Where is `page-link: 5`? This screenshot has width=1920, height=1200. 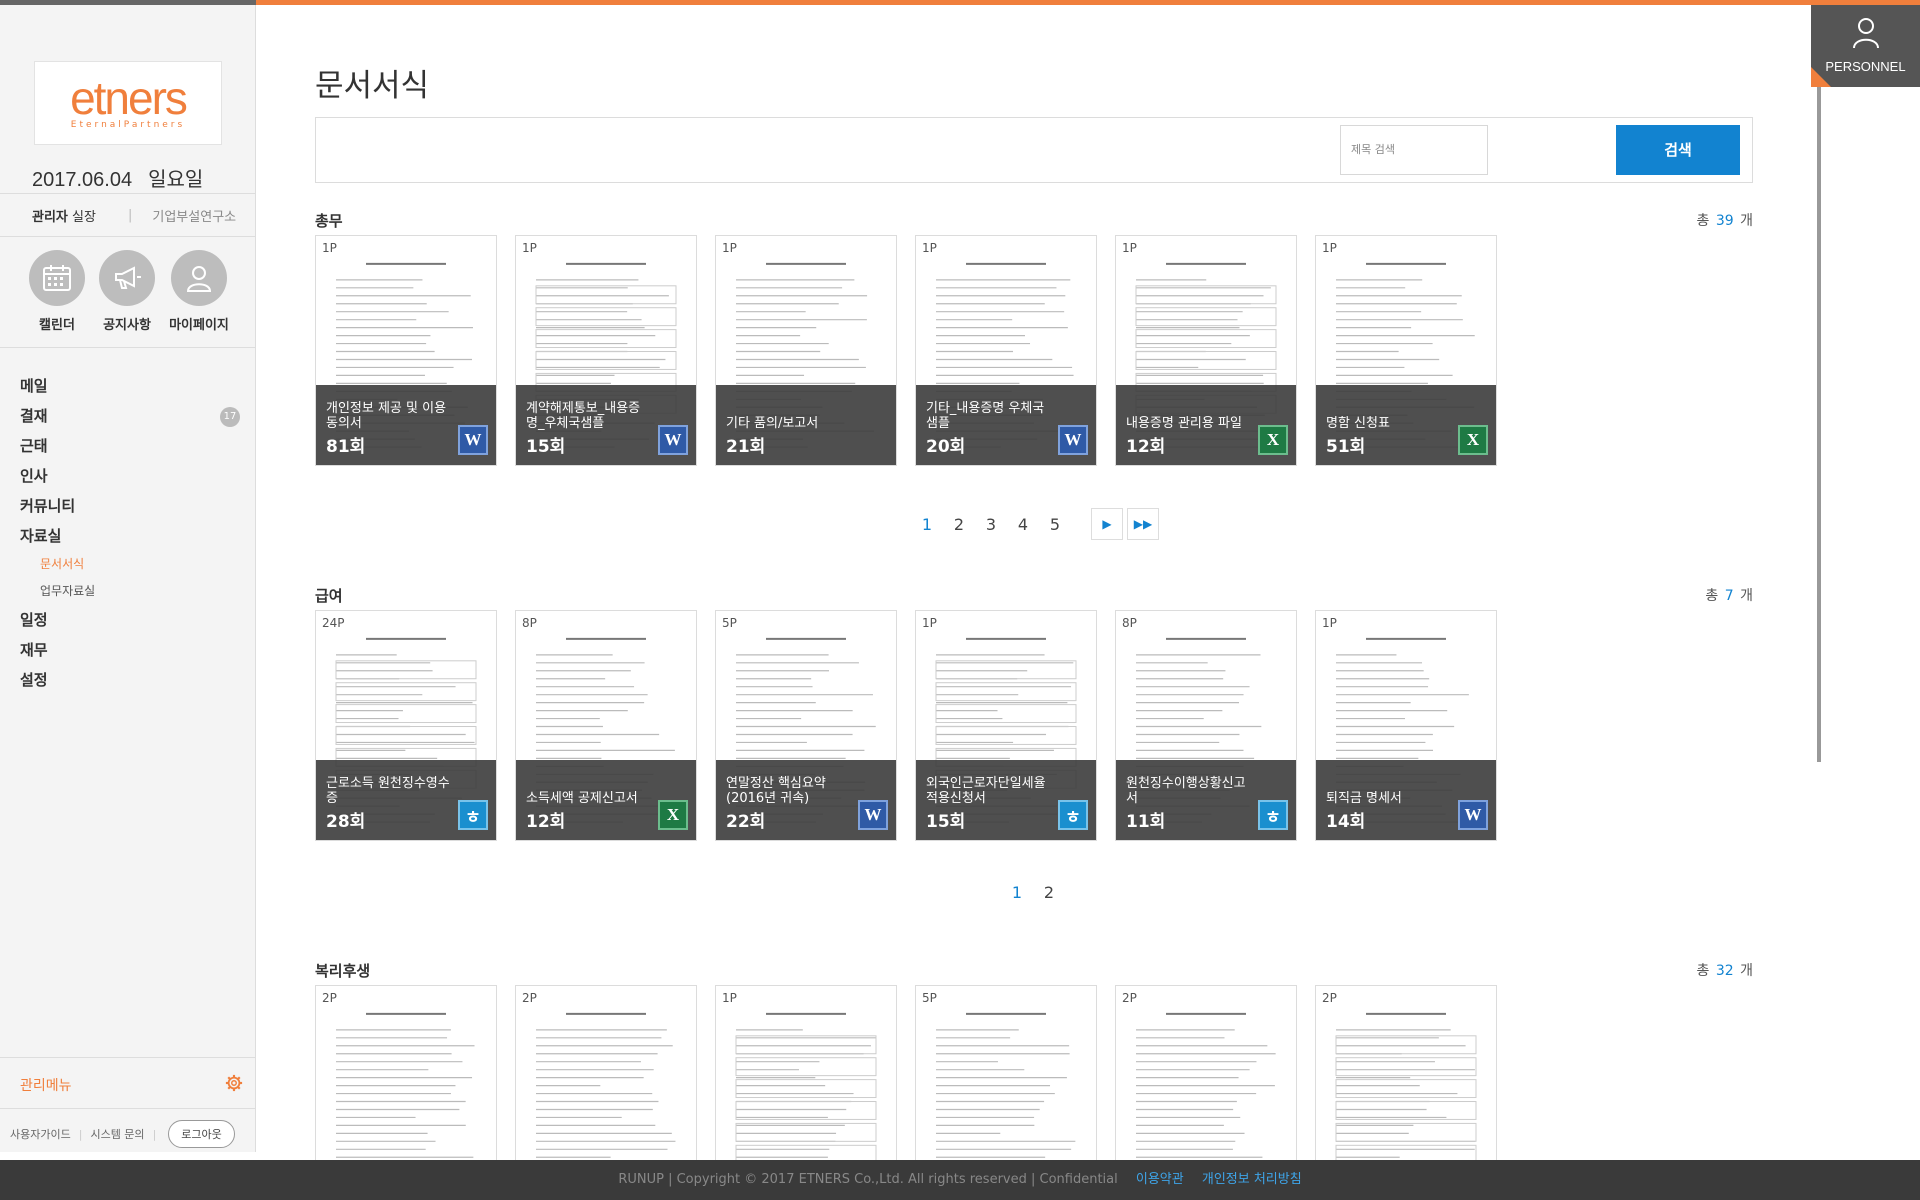
page-link: 5 is located at coordinates (1055, 524).